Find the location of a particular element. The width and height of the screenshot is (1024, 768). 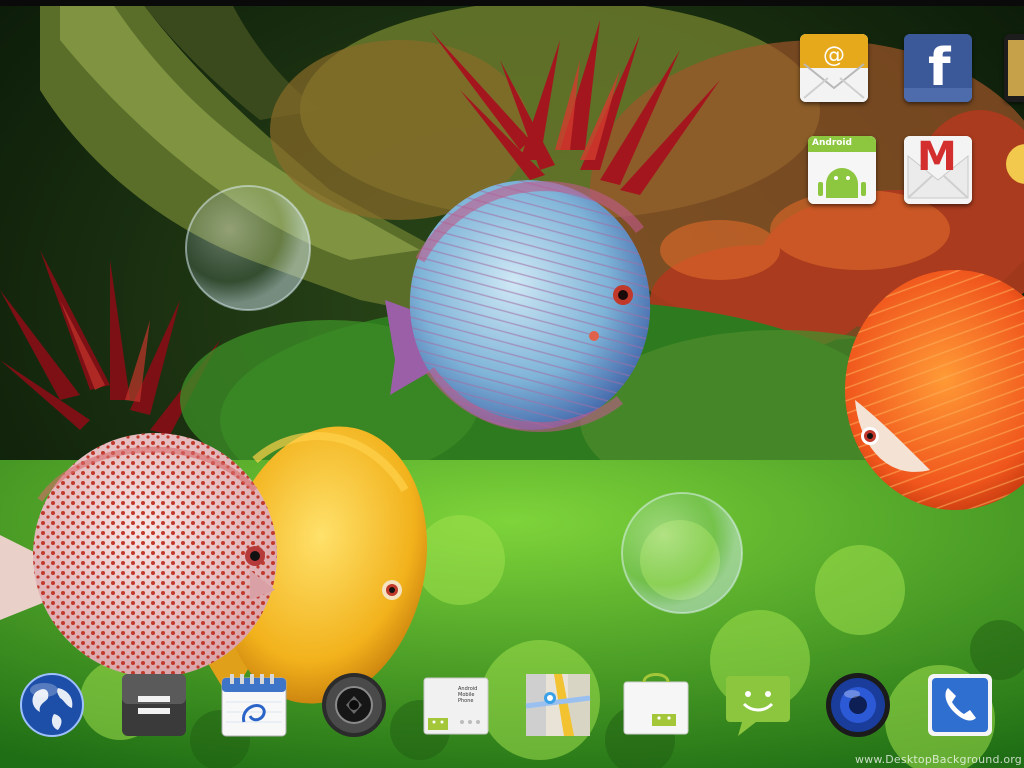

android-mobile-phone-icon: Android Mobile Phone is located at coordinates (456, 705).